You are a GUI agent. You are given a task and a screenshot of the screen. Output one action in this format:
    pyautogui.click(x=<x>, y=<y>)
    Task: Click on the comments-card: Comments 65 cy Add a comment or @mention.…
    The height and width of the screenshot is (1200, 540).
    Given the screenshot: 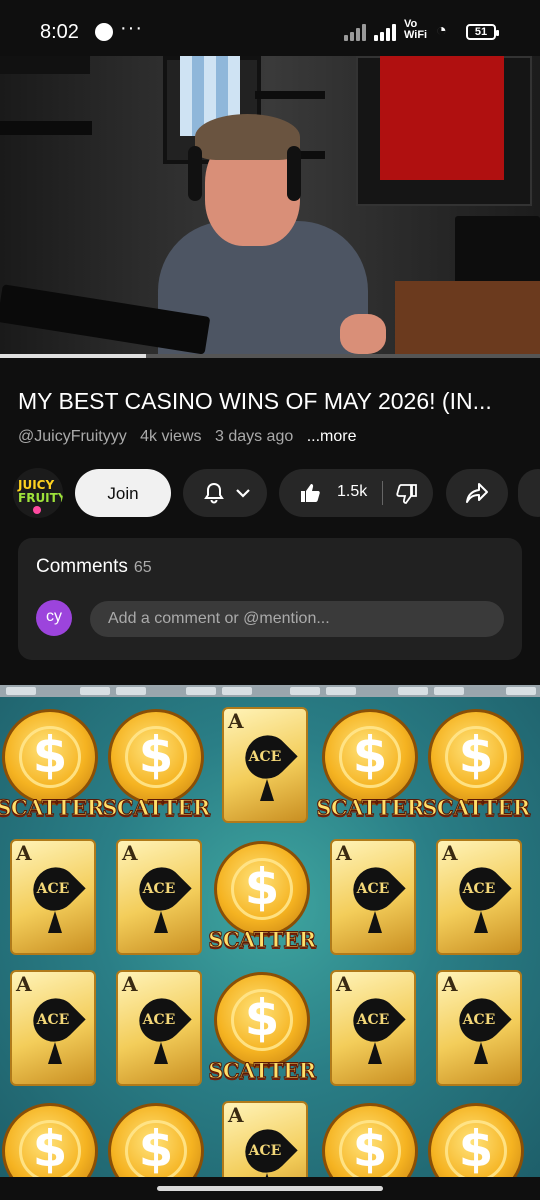 What is the action you would take?
    pyautogui.click(x=270, y=599)
    